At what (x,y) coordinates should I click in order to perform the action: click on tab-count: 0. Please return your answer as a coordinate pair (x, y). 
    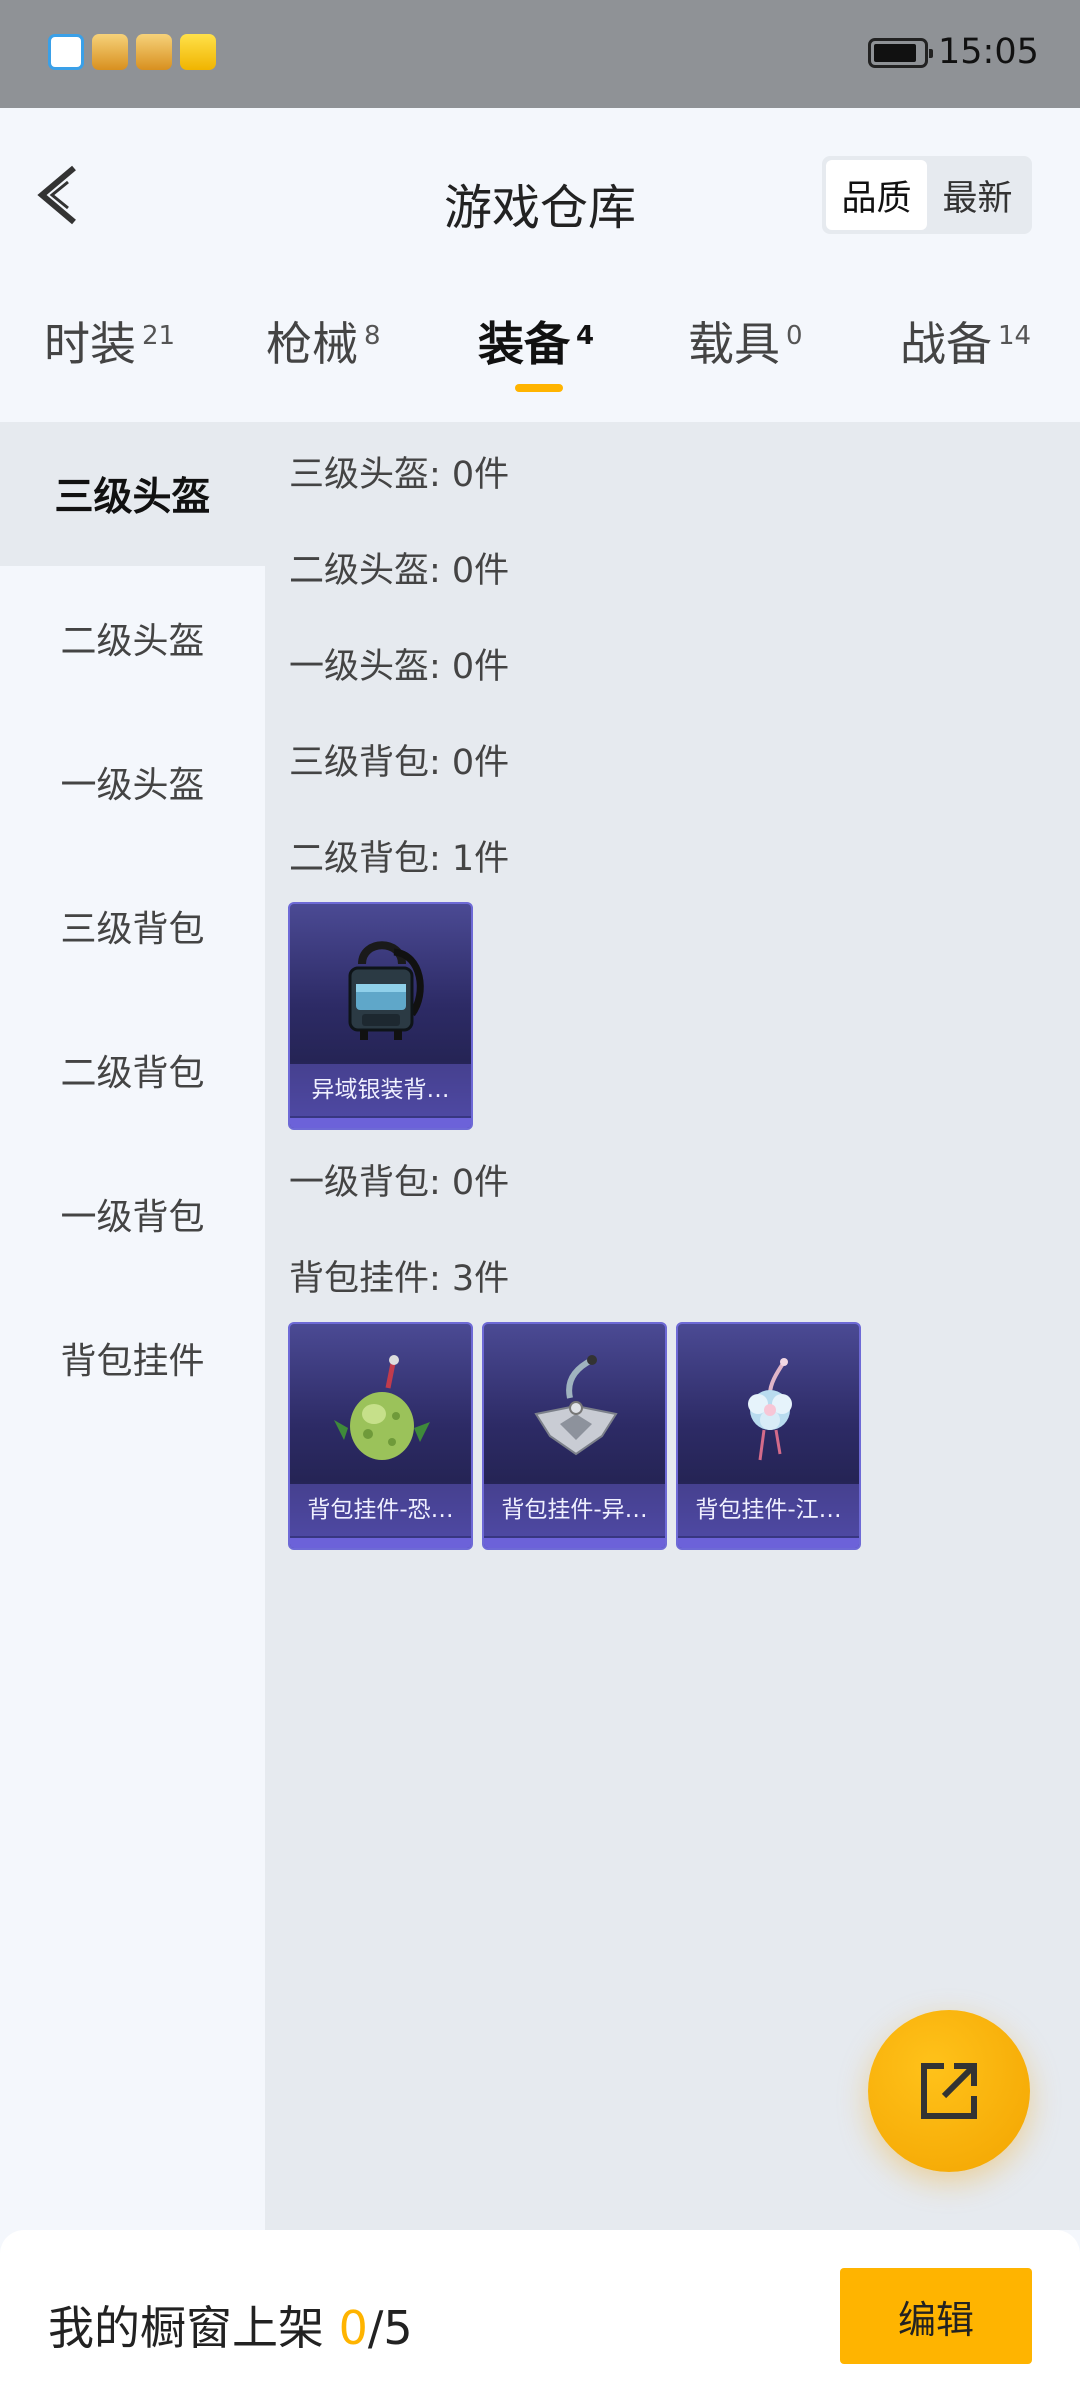
    Looking at the image, I should click on (794, 335).